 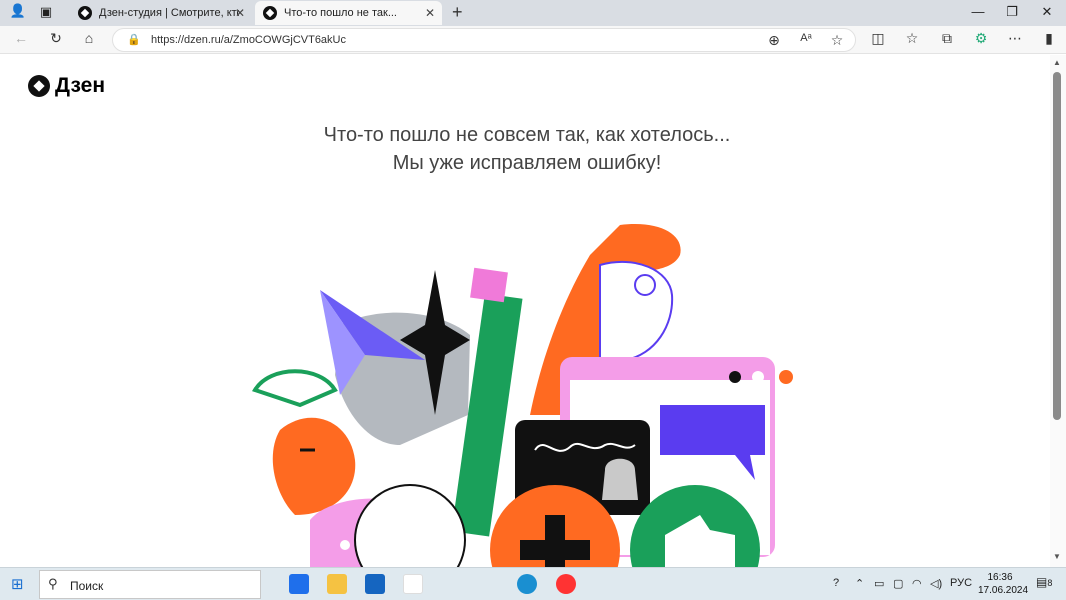 What do you see at coordinates (17, 584) in the screenshot?
I see `start-windows-icon: ⊞` at bounding box center [17, 584].